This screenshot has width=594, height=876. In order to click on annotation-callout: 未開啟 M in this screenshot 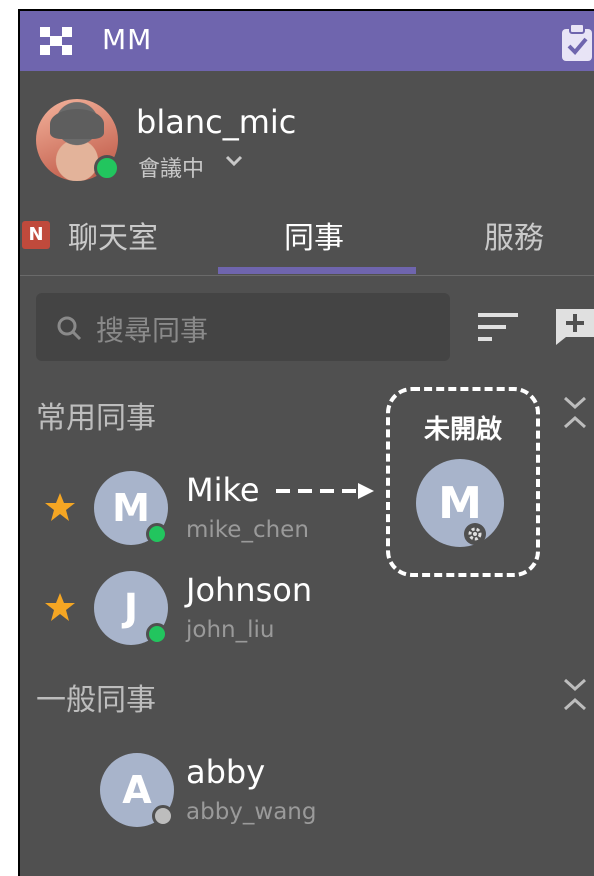, I will do `click(463, 482)`.